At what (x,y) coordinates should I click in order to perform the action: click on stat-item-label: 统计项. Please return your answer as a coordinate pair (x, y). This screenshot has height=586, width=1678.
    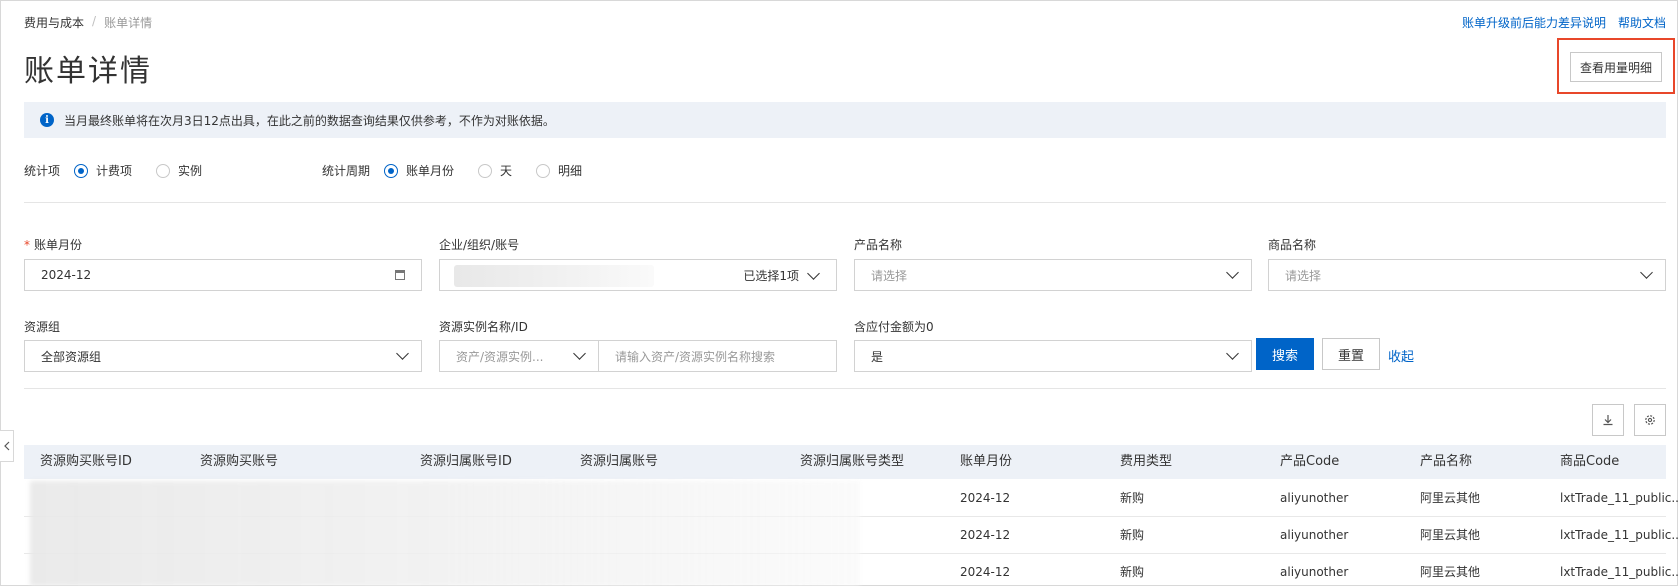
    Looking at the image, I should click on (42, 171).